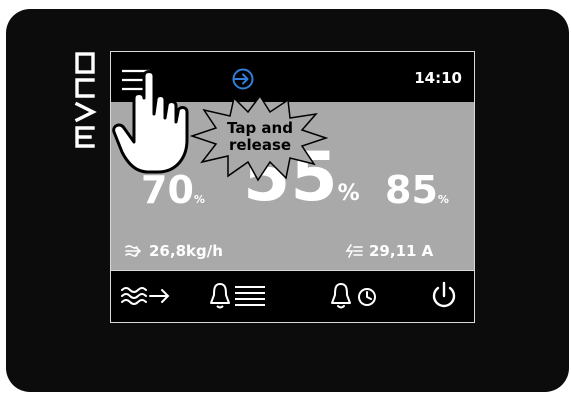  I want to click on tap-callout-text: Tap and release, so click(260, 137).